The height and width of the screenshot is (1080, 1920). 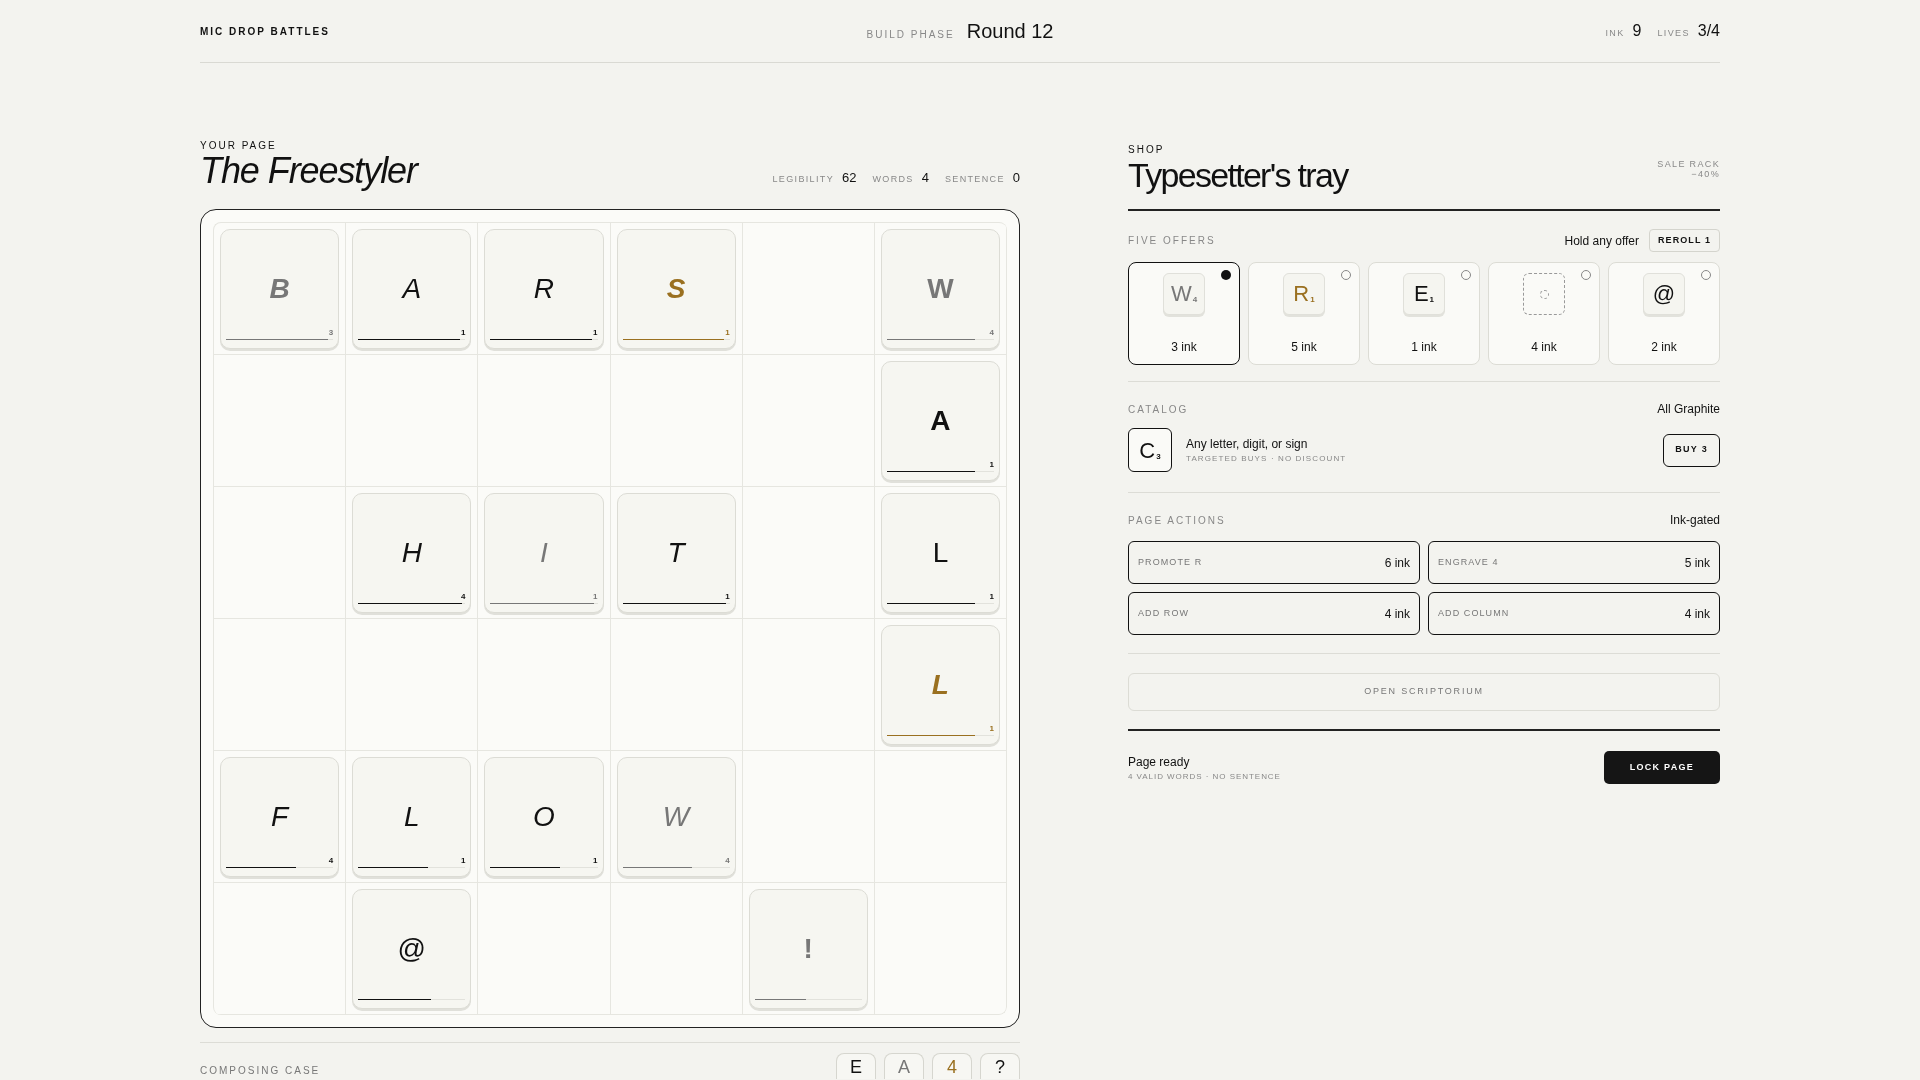 I want to click on tile-letter: R, so click(x=544, y=289).